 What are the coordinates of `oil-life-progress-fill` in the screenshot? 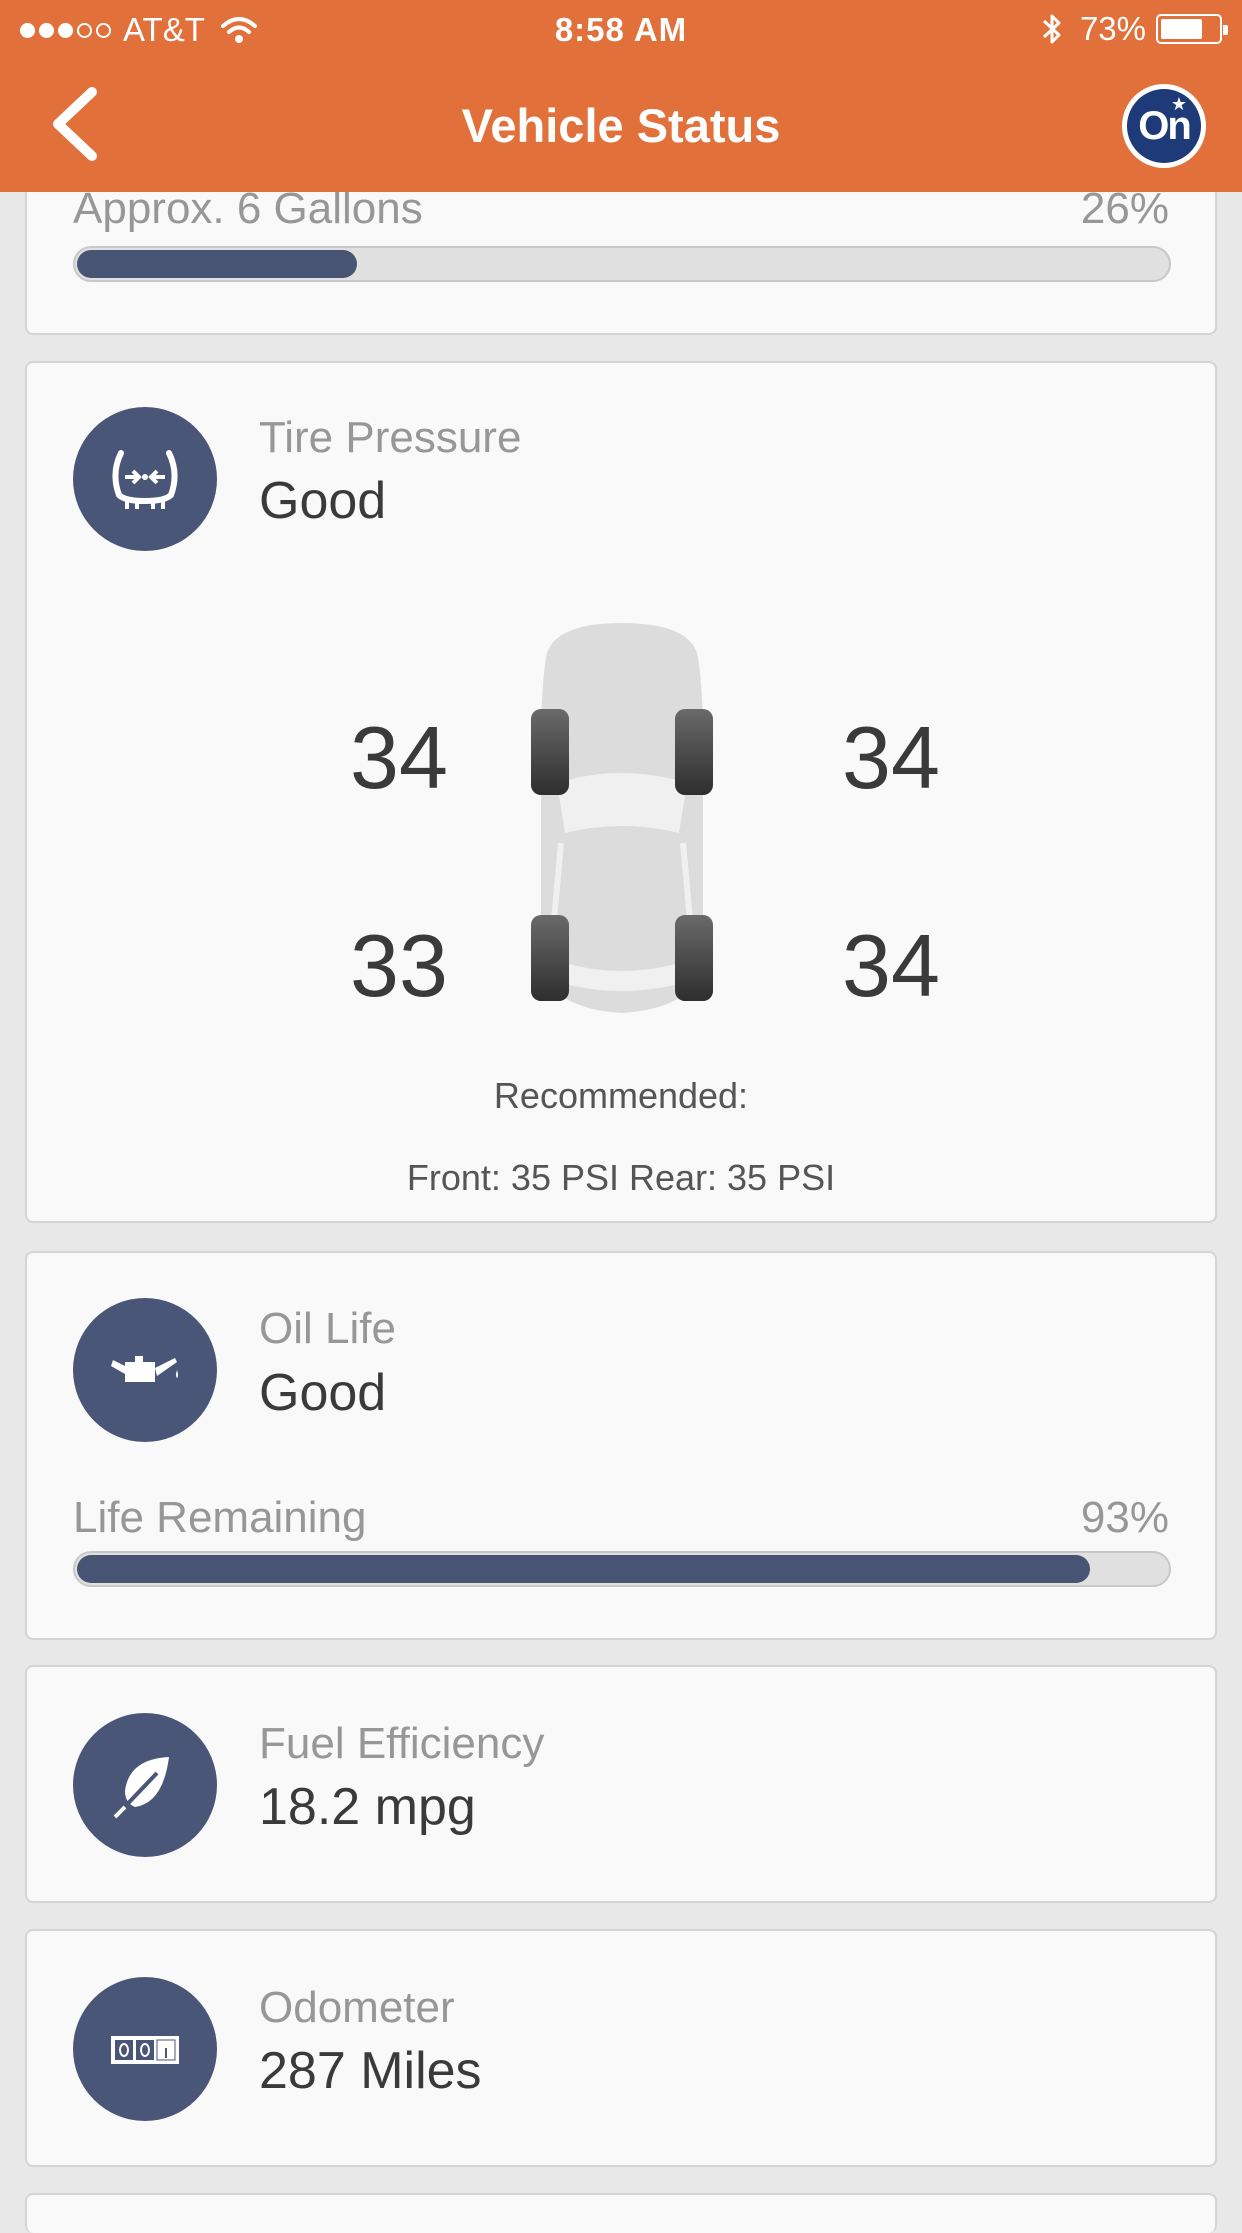 It's located at (584, 1569).